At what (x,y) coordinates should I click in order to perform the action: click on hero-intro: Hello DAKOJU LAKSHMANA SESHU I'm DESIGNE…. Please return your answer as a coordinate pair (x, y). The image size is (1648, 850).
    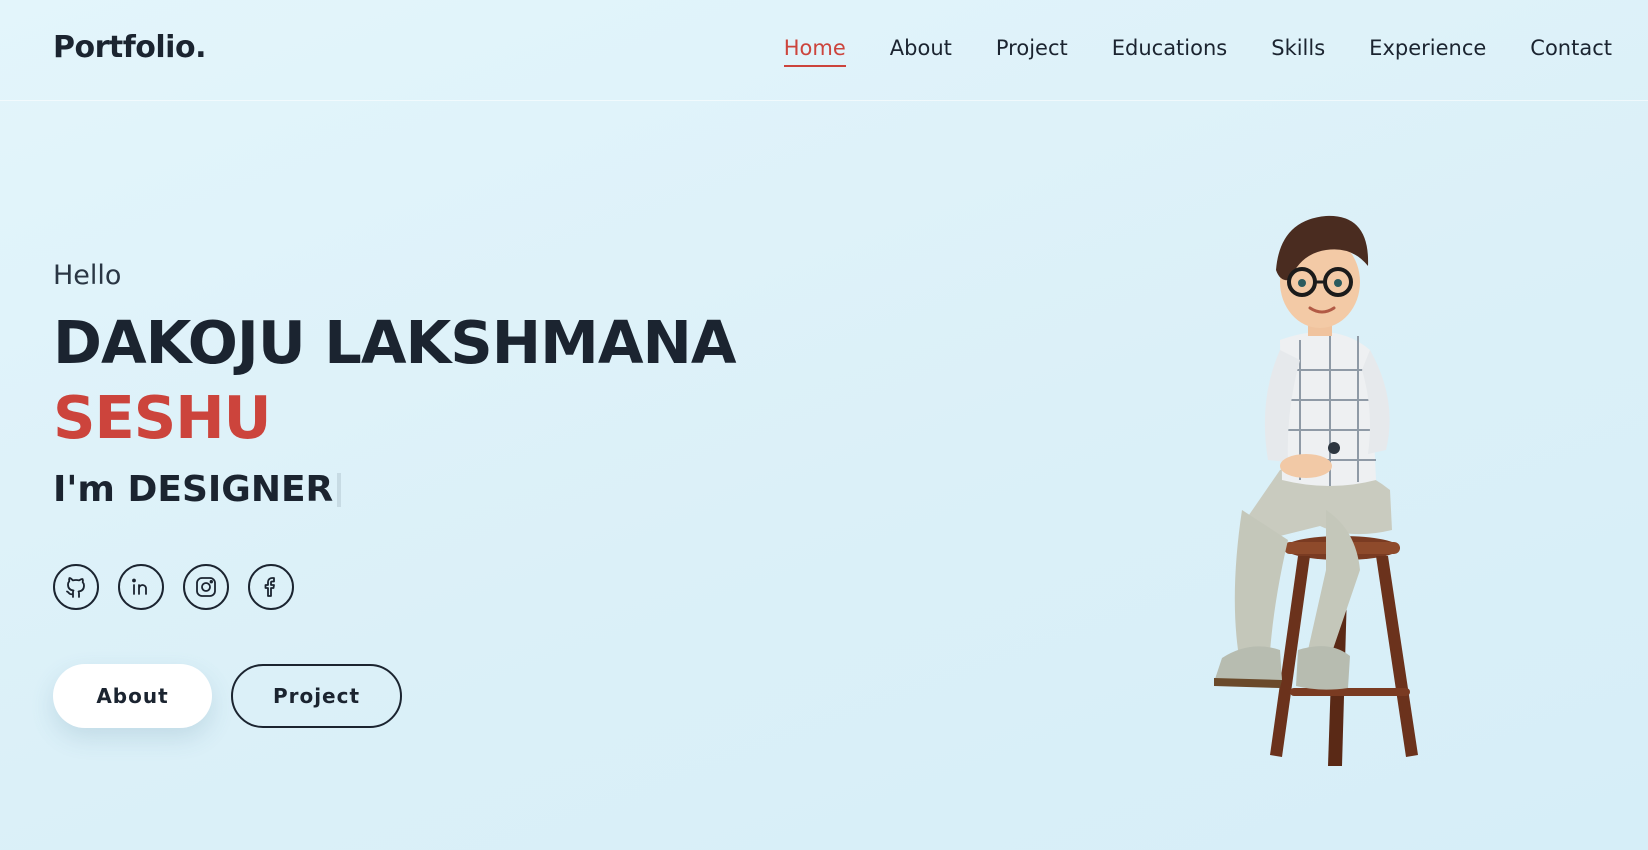
    Looking at the image, I should click on (395, 385).